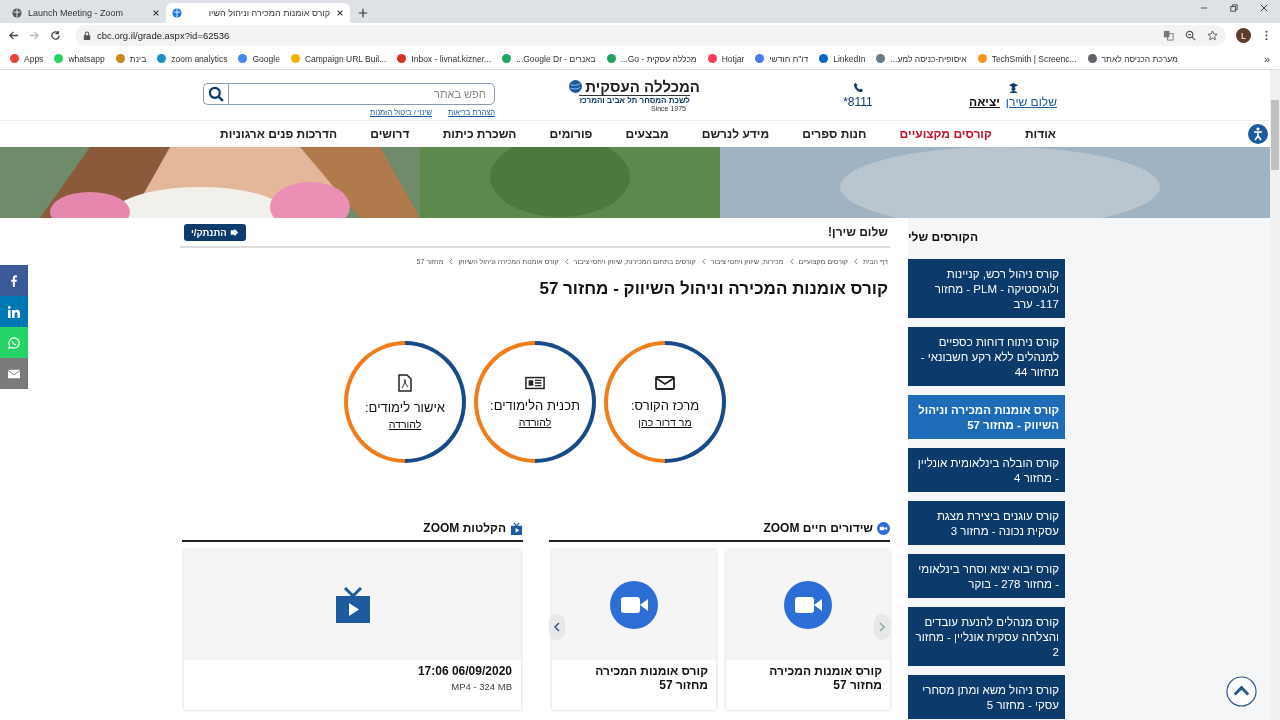 The image size is (1280, 720). What do you see at coordinates (557, 627) in the screenshot?
I see `carousel-prev-button` at bounding box center [557, 627].